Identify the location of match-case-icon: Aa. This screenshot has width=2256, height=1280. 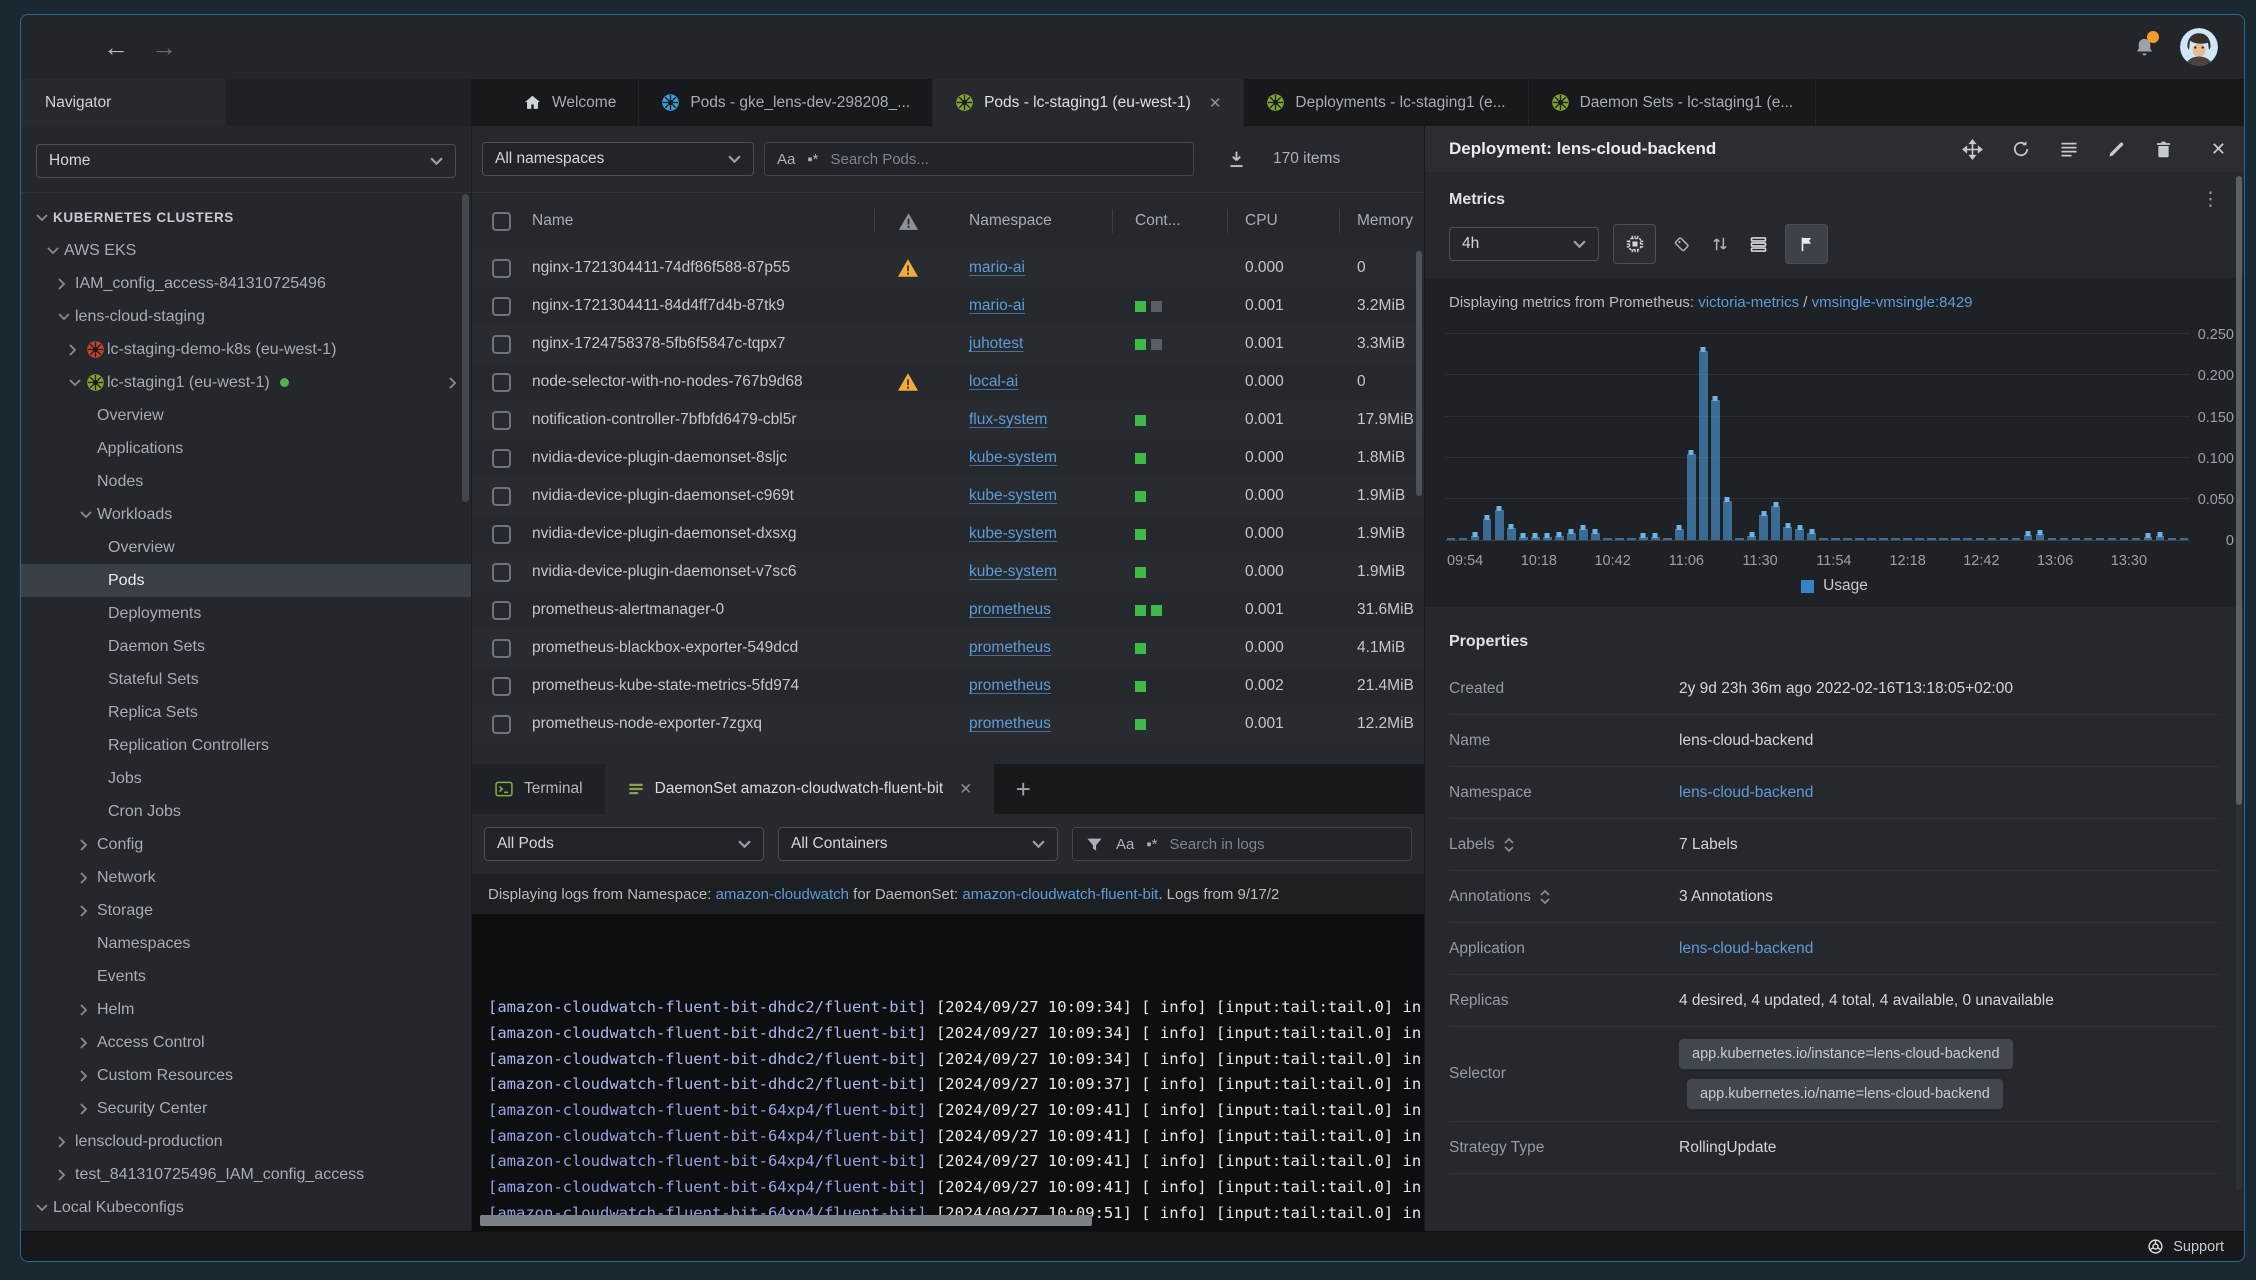
(1125, 844).